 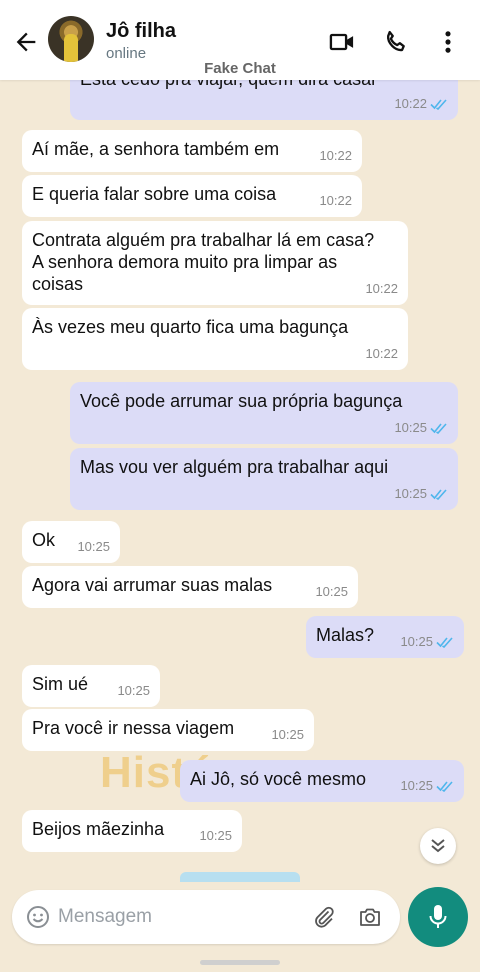 I want to click on message-text: Às vezes meu quarto fica uma bagunça, so click(x=190, y=327).